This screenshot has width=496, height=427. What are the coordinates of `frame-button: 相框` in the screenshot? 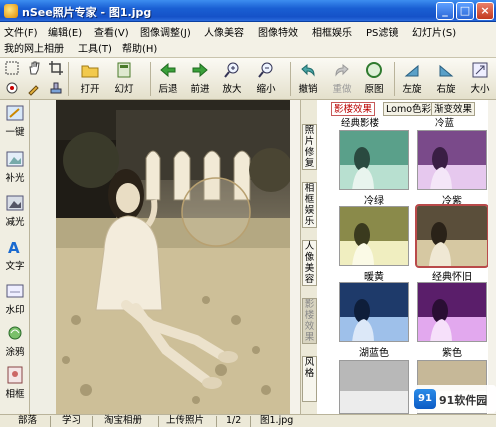 It's located at (15, 383).